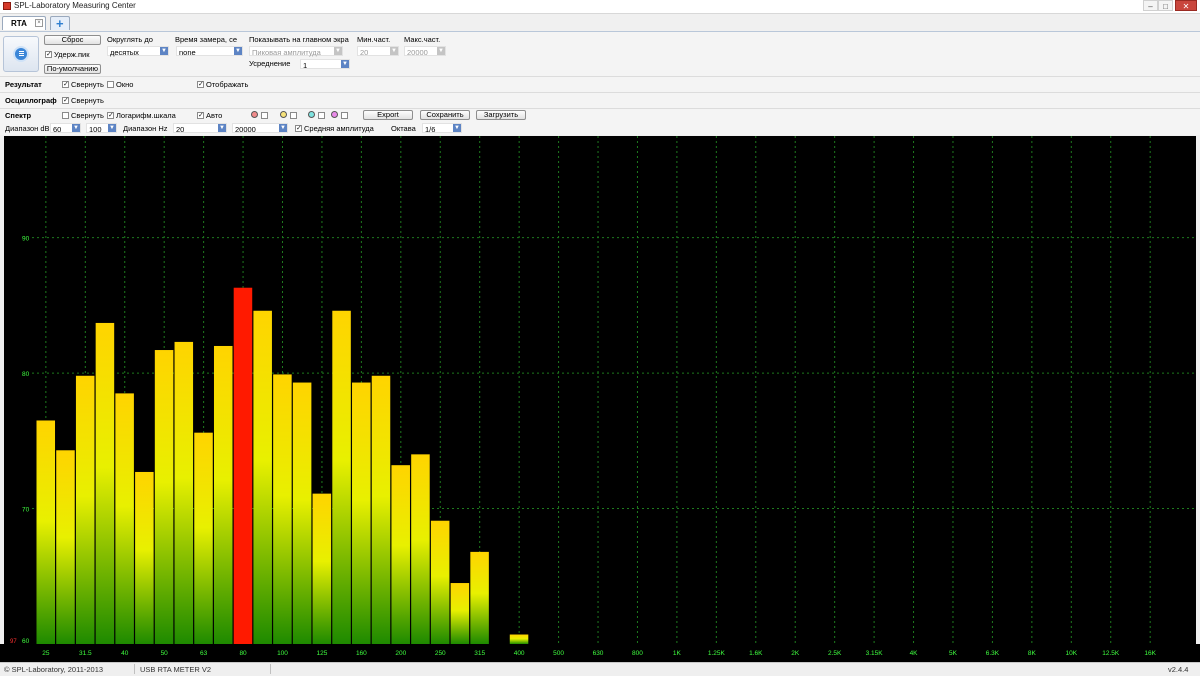  I want to click on x-tick-label: 200, so click(400, 653).